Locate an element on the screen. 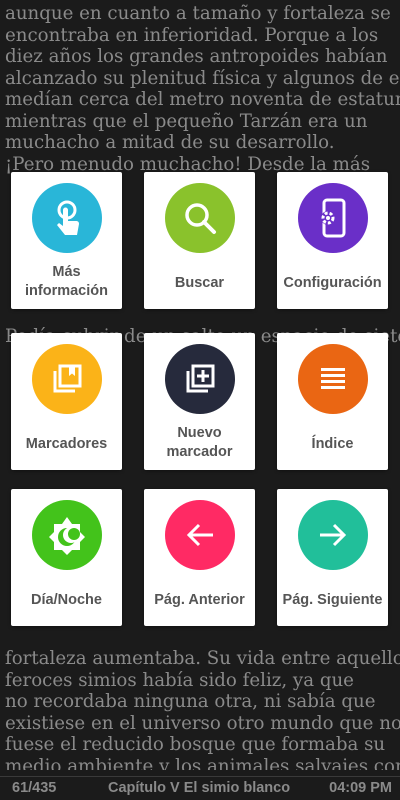 The image size is (400, 800). previous-page-button: Pág. Anterior is located at coordinates (199, 557).